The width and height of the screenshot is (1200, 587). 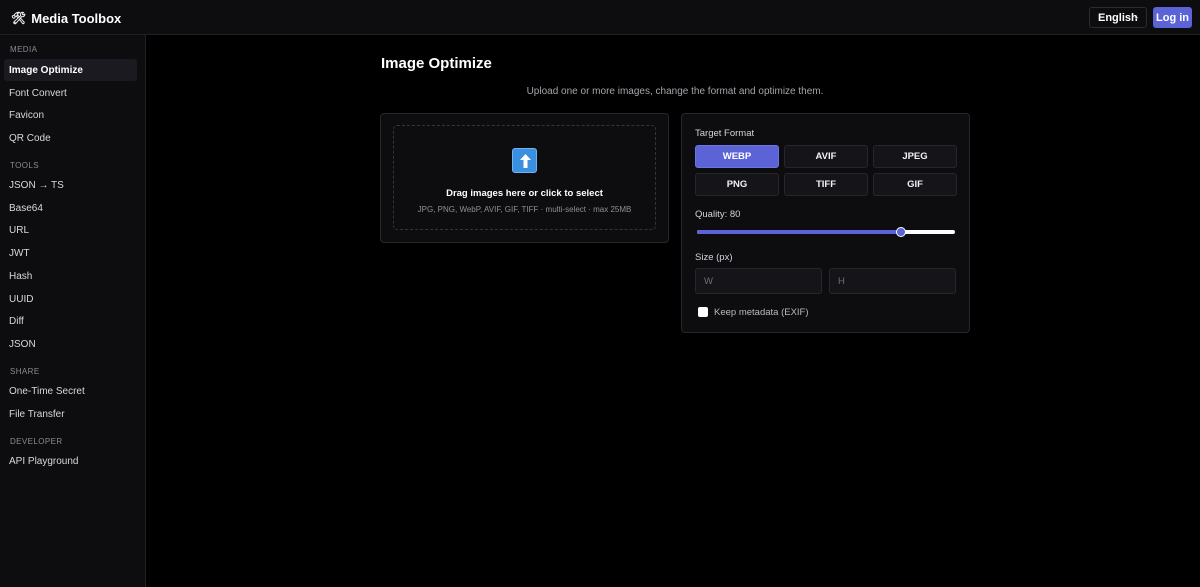 I want to click on format-button-webp: WEBP, so click(x=737, y=156).